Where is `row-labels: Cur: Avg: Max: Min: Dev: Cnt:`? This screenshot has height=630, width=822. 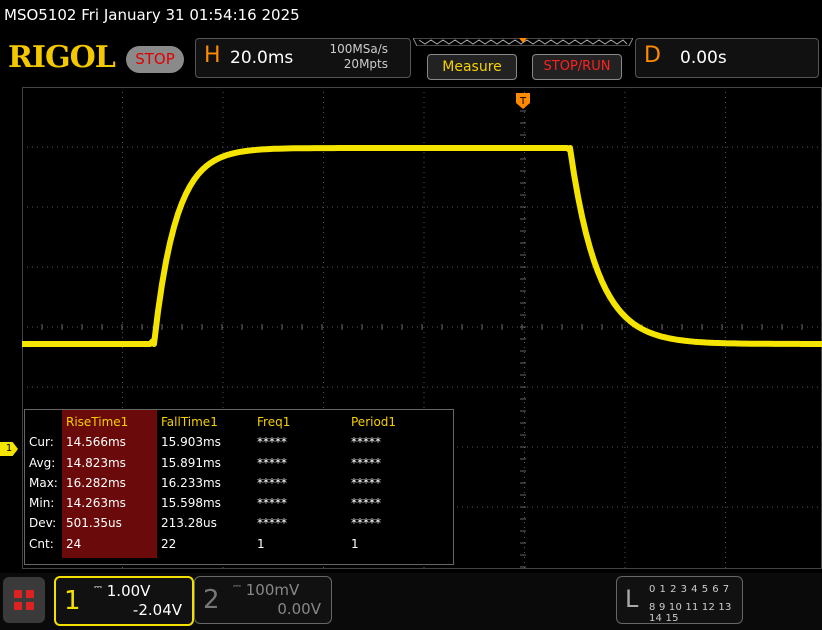
row-labels: Cur: Avg: Max: Min: Dev: Cnt: is located at coordinates (43, 483).